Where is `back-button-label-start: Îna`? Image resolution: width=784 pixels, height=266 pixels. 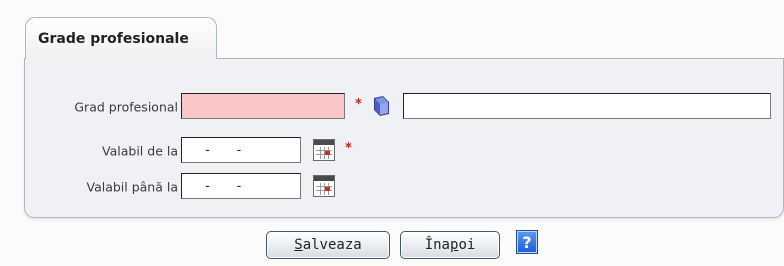 back-button-label-start: Îna is located at coordinates (437, 245).